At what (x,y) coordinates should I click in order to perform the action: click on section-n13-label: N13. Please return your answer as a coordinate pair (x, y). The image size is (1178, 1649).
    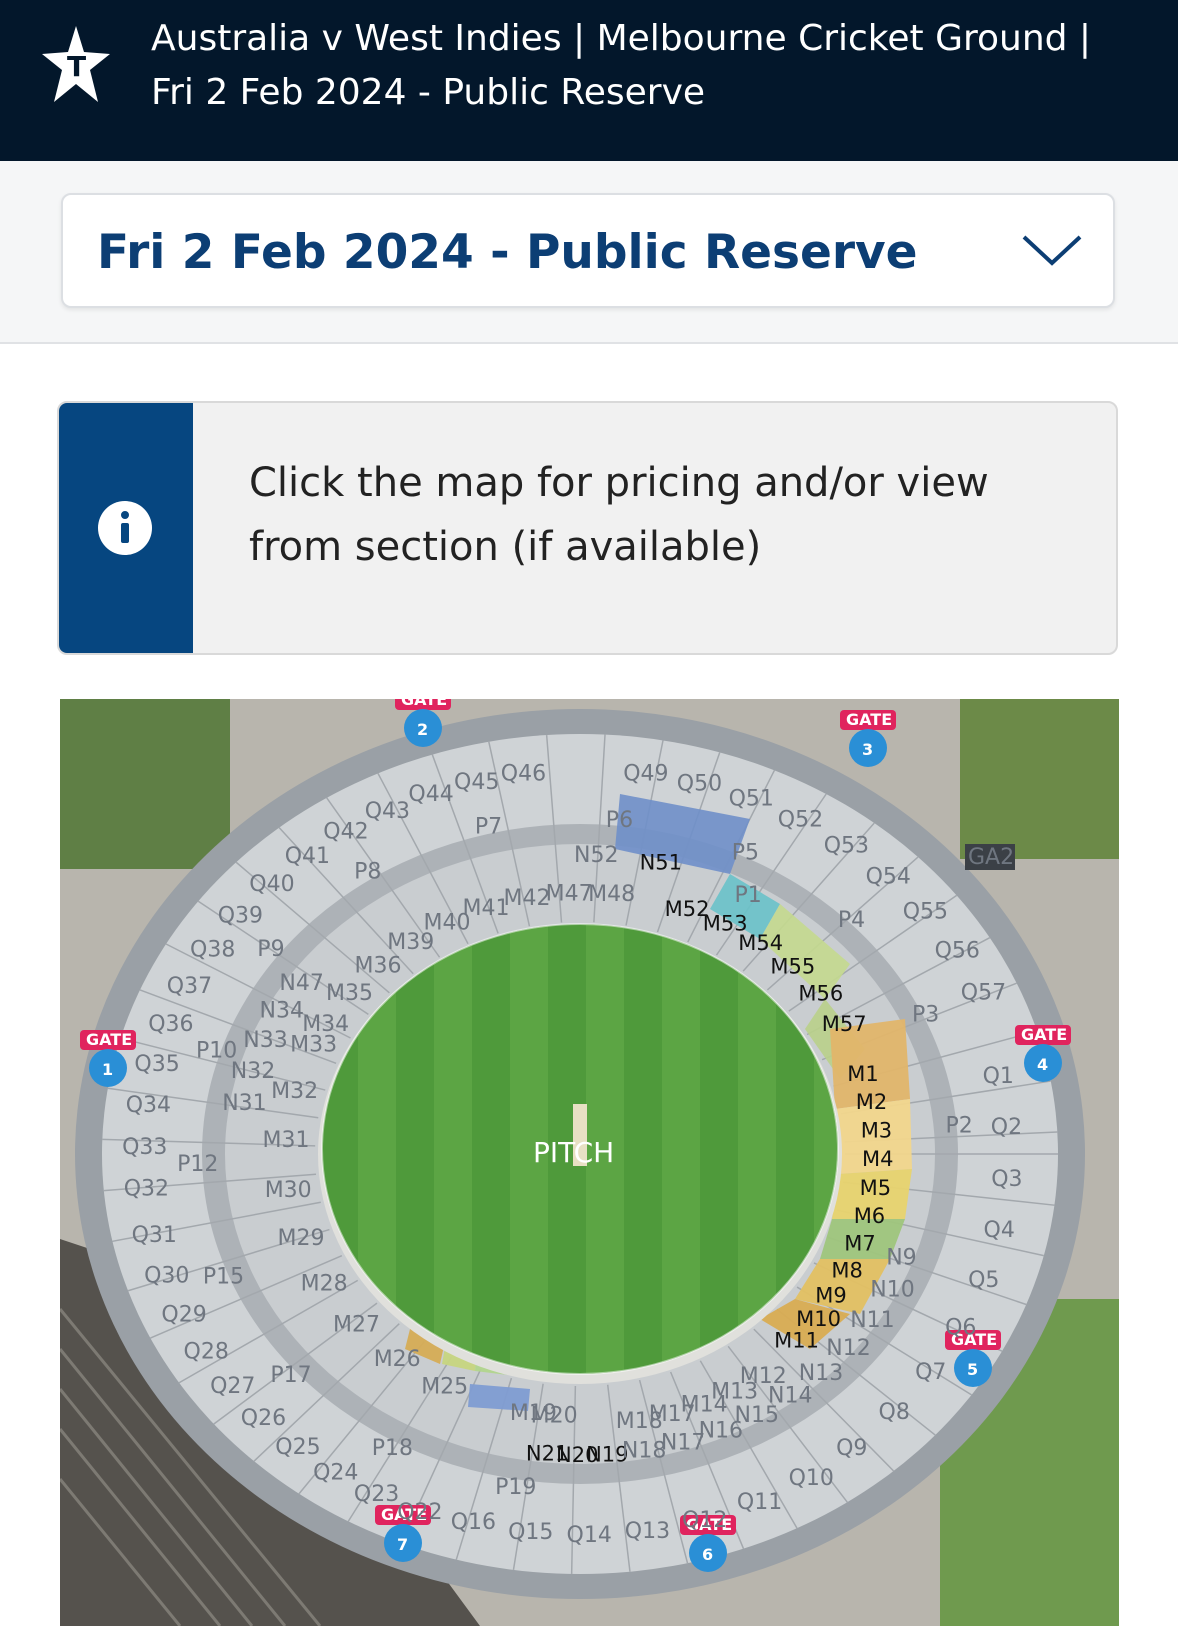
    Looking at the image, I should click on (821, 1373).